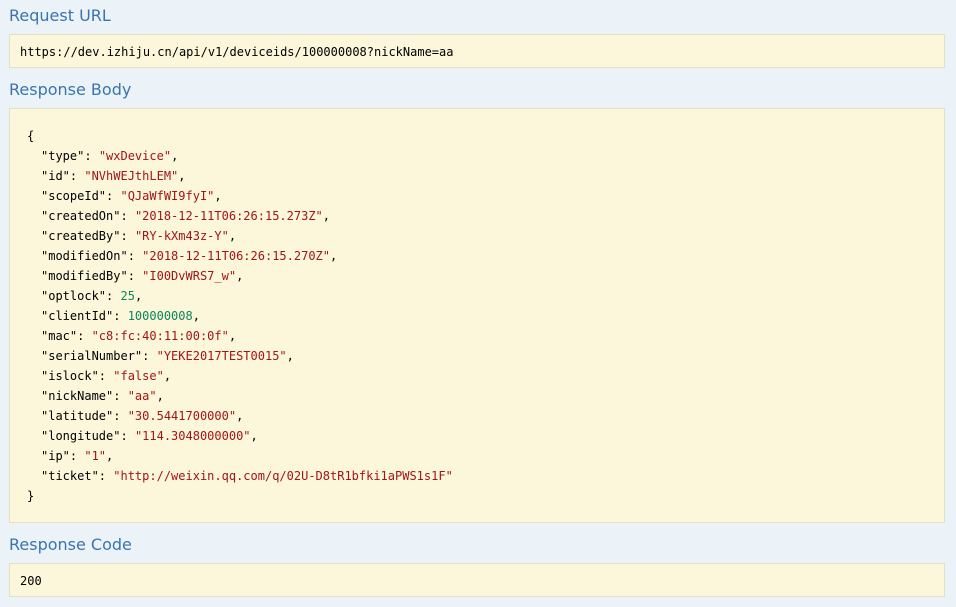  I want to click on json-key: "serialNumber", so click(92, 356).